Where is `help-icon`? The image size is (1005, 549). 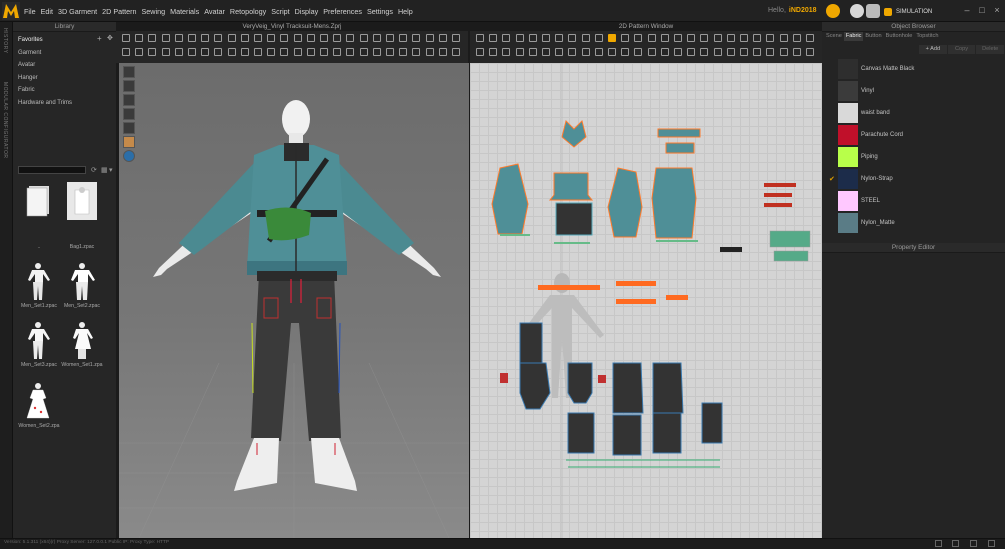
help-icon is located at coordinates (857, 11).